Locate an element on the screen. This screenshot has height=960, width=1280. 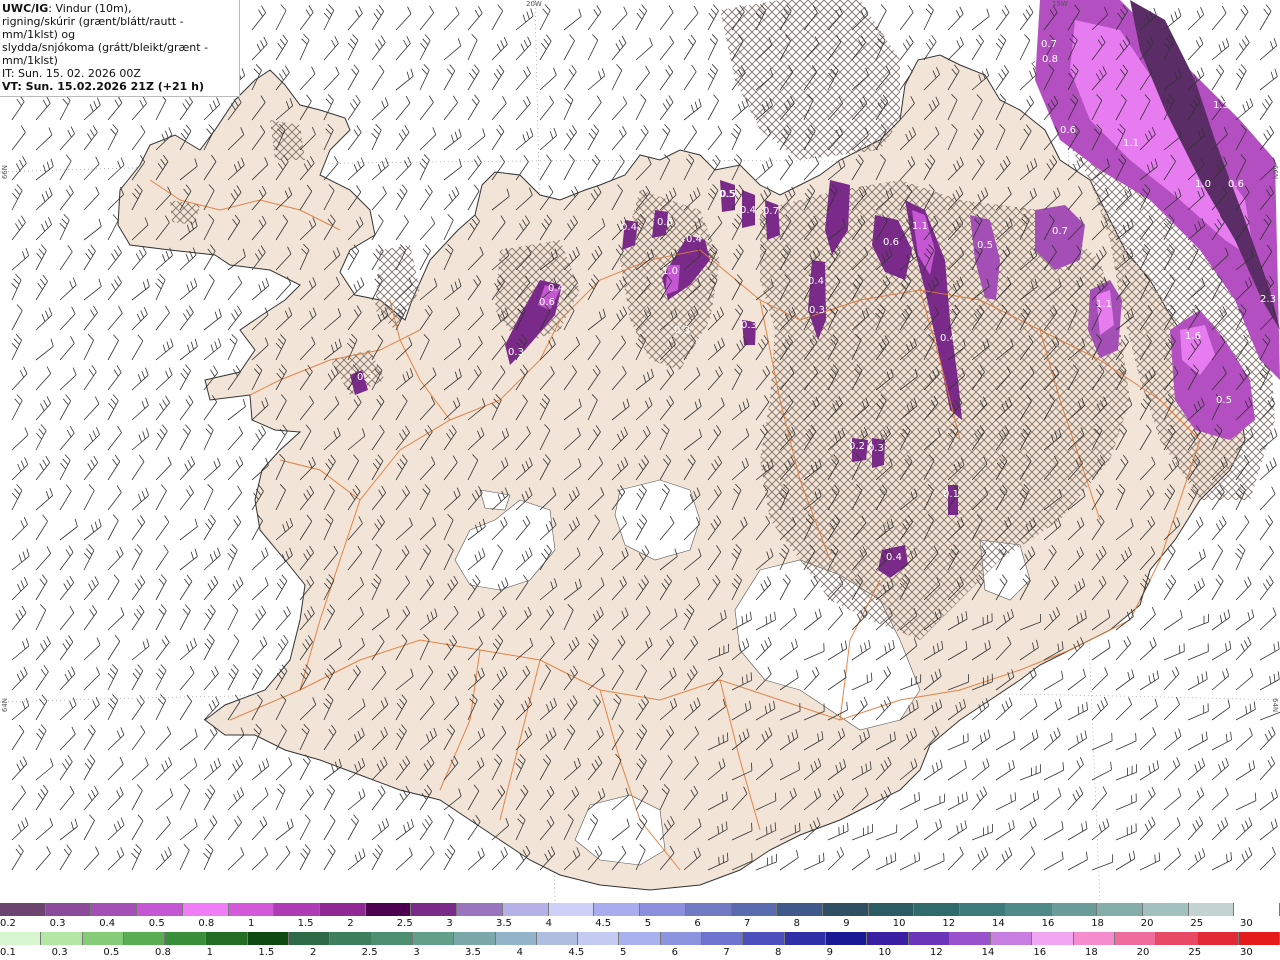
lat-label-64n-left: 64N is located at coordinates (5, 705).